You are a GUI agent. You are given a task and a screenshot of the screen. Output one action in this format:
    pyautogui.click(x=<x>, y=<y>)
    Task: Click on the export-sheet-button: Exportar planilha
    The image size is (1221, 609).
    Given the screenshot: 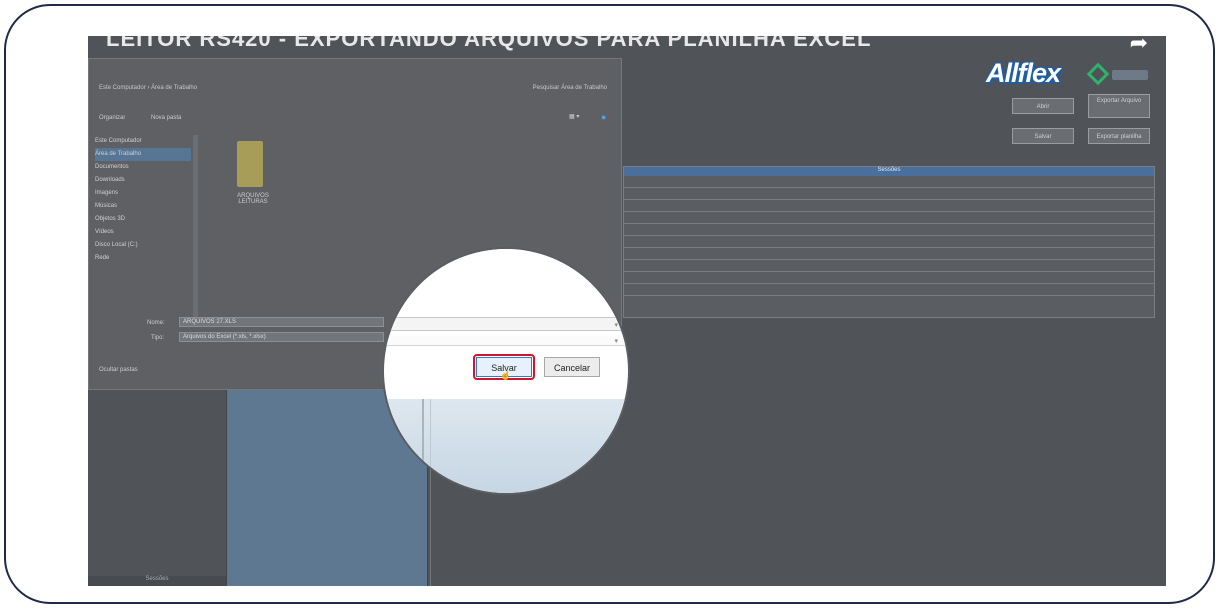 What is the action you would take?
    pyautogui.click(x=1119, y=136)
    